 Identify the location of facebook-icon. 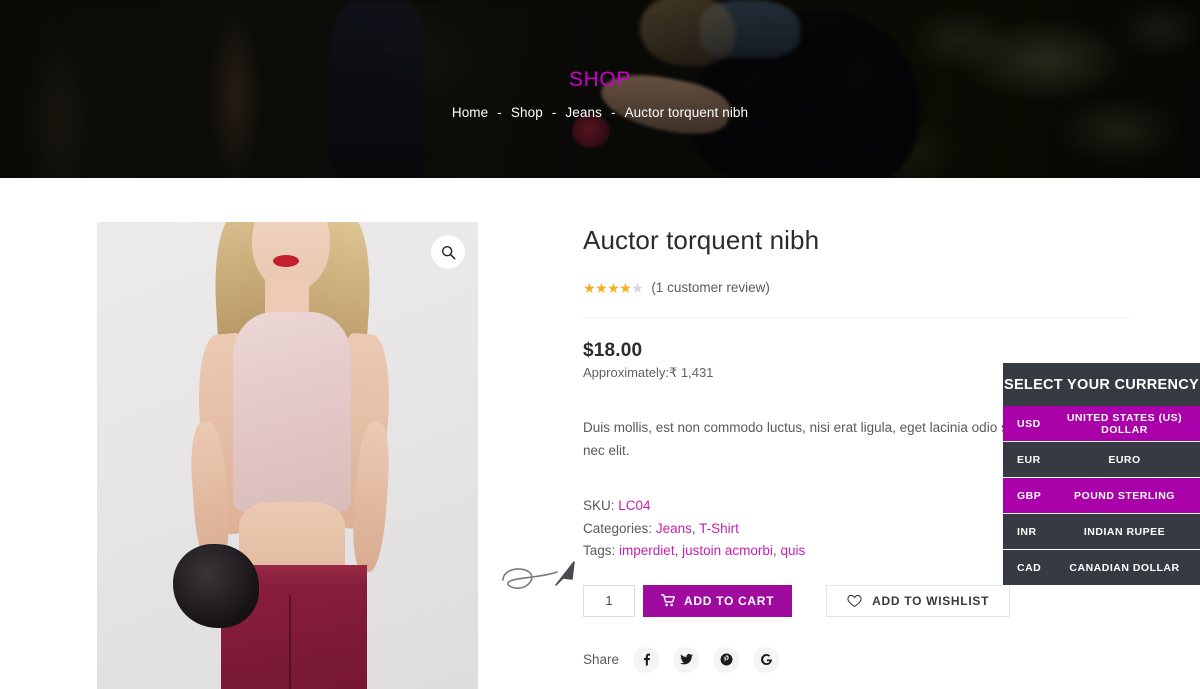
(646, 660).